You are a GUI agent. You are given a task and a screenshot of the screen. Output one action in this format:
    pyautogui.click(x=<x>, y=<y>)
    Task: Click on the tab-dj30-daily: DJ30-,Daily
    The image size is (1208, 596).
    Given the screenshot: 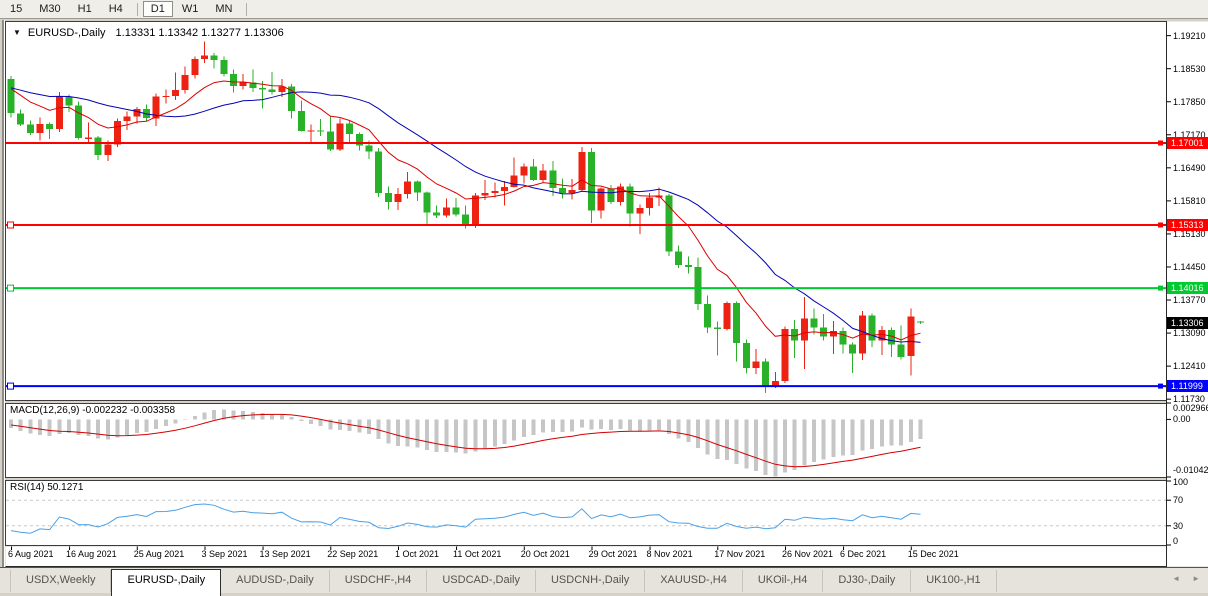 What is the action you would take?
    pyautogui.click(x=867, y=581)
    